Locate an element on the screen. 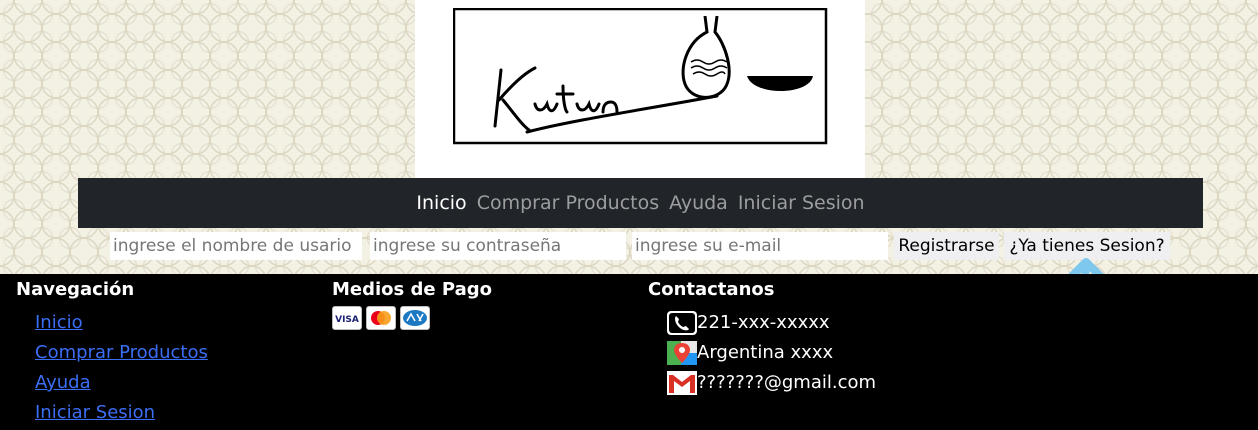  contact-location: Argentina xxxx is located at coordinates (771, 353).